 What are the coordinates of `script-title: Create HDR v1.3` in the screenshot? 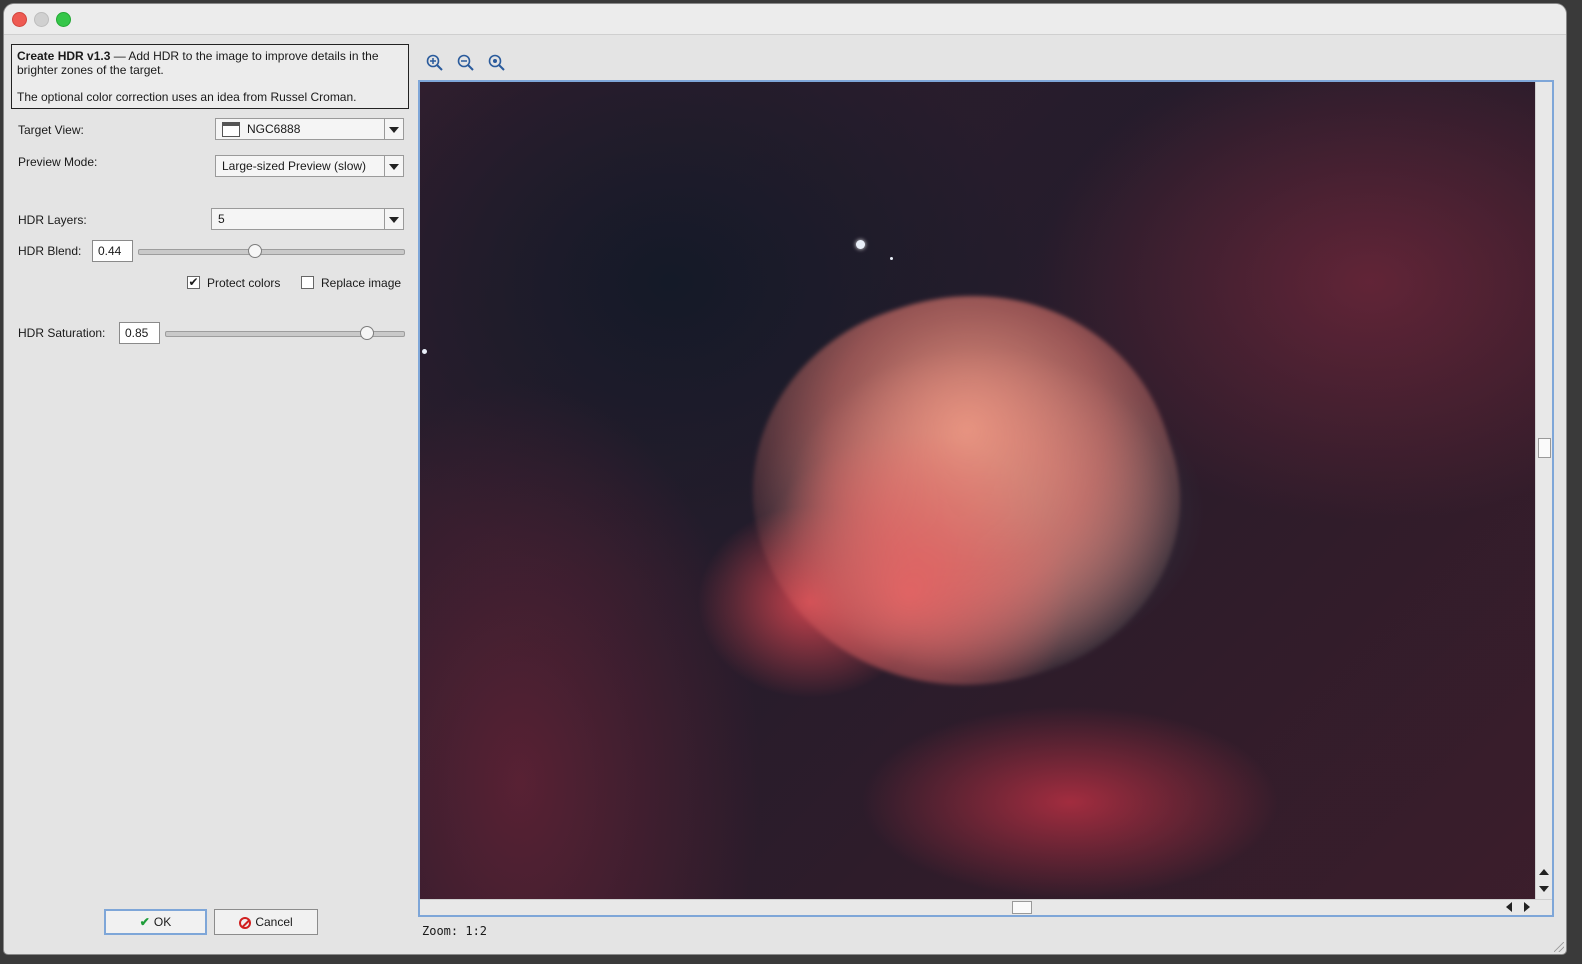 It's located at (64, 56).